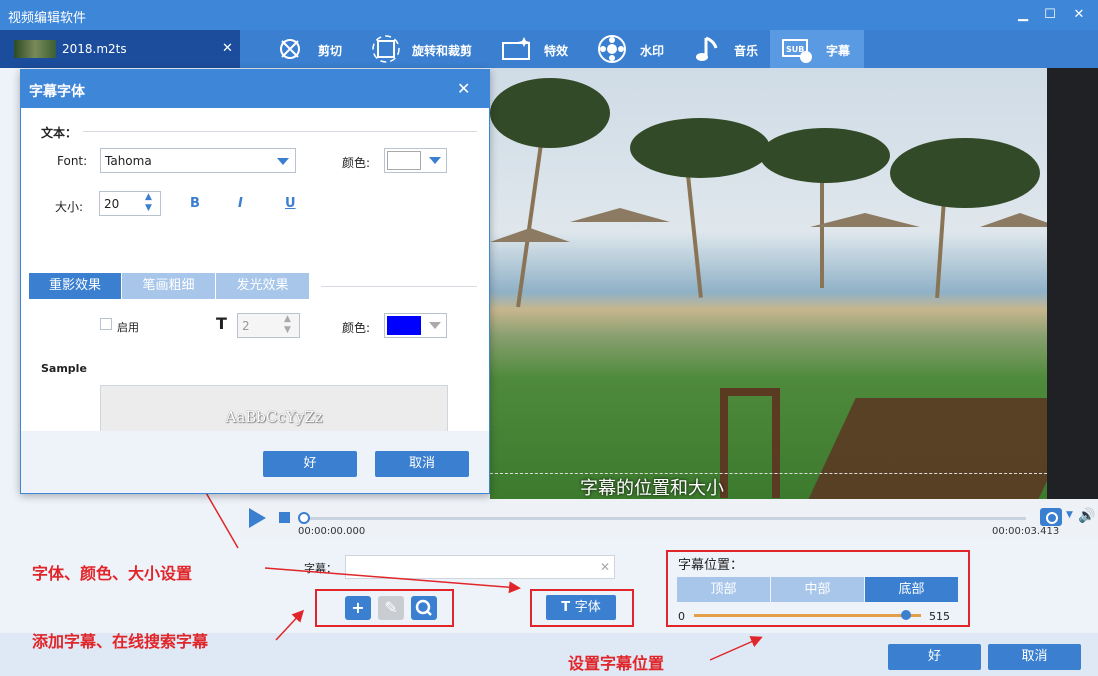  I want to click on position-slider-knob, so click(906, 615).